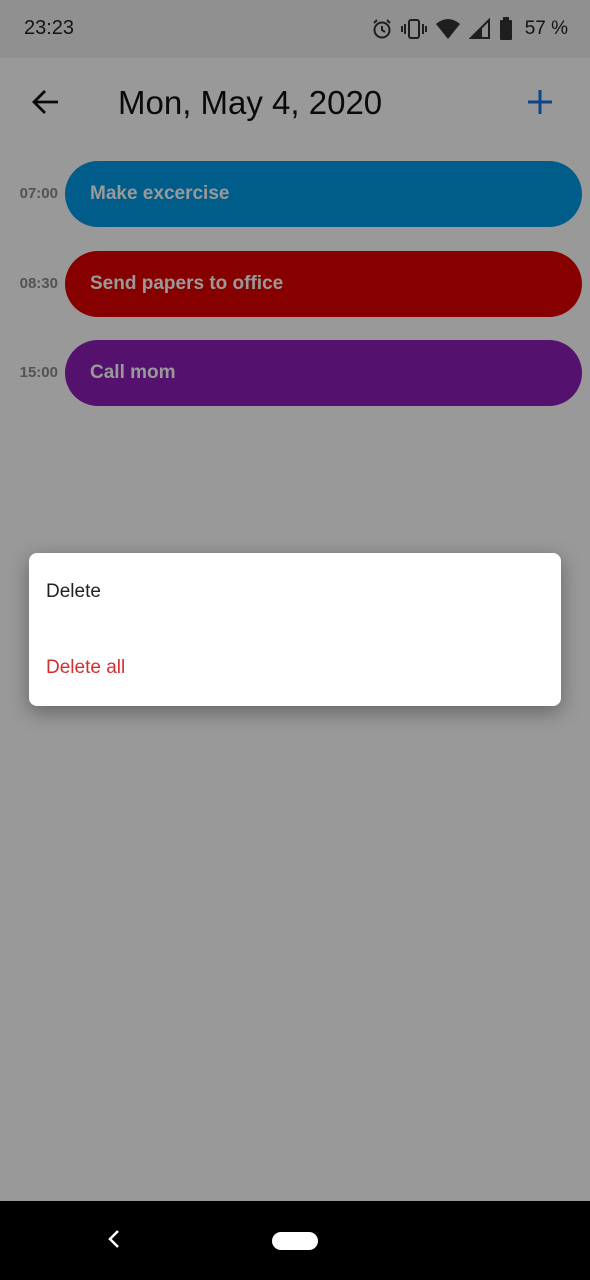  What do you see at coordinates (295, 668) in the screenshot?
I see `delete-all-menu-item: Delete all` at bounding box center [295, 668].